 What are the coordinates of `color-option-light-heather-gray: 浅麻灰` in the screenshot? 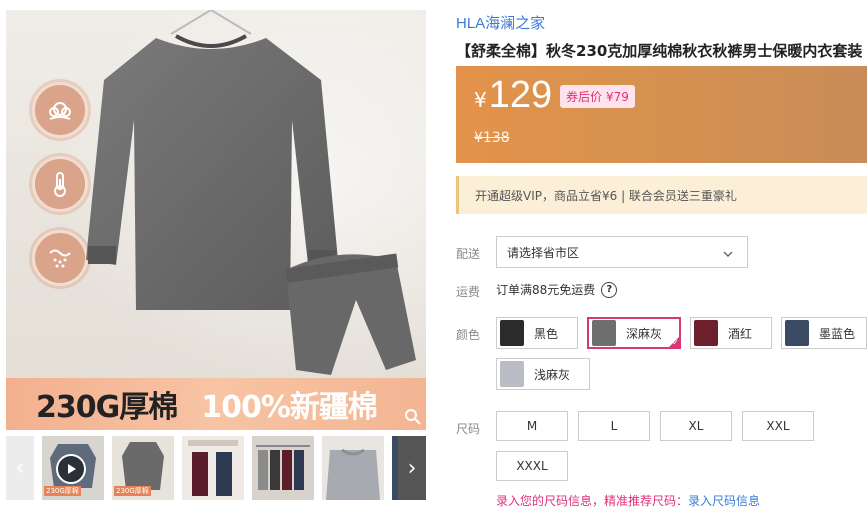 It's located at (543, 374).